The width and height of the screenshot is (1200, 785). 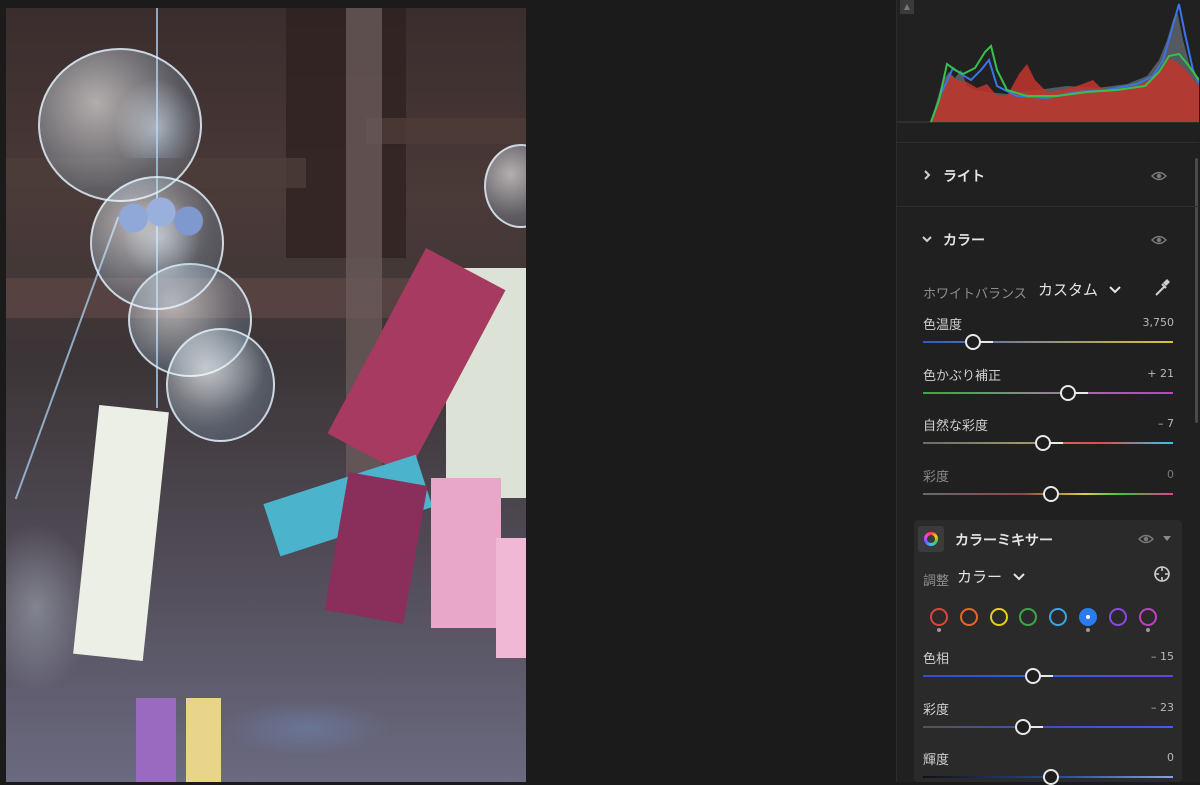 I want to click on photo-beam, so click(x=446, y=131).